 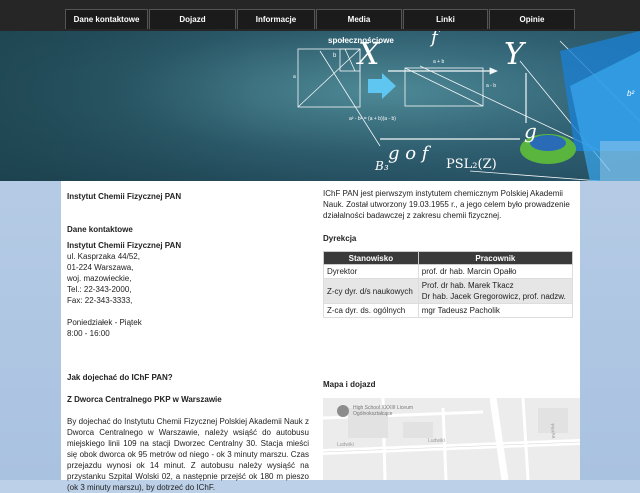 What do you see at coordinates (467, 285) in the screenshot?
I see `person-name: Prof. dr hab. Marek Tkacz` at bounding box center [467, 285].